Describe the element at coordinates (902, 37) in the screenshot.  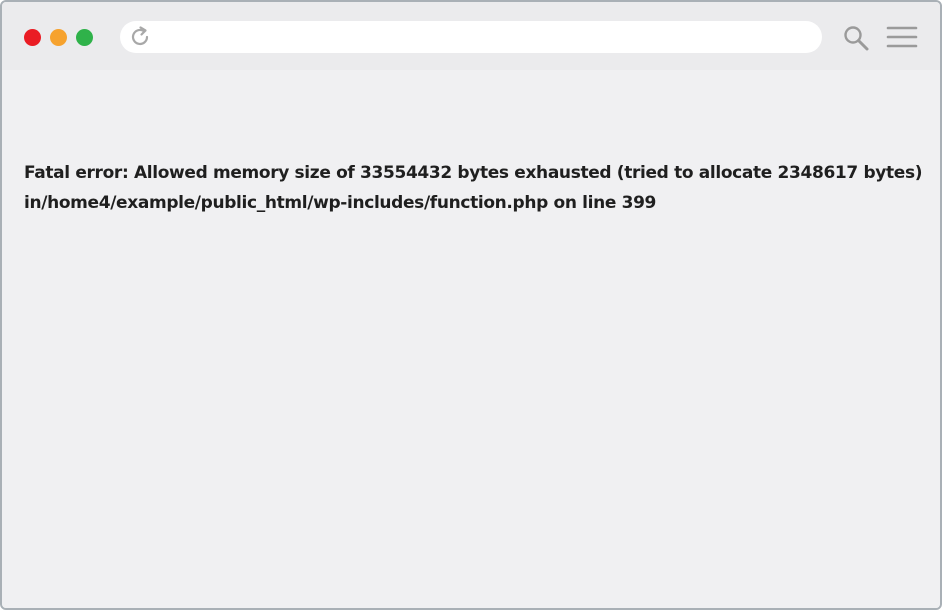
I see `menu-icon` at that location.